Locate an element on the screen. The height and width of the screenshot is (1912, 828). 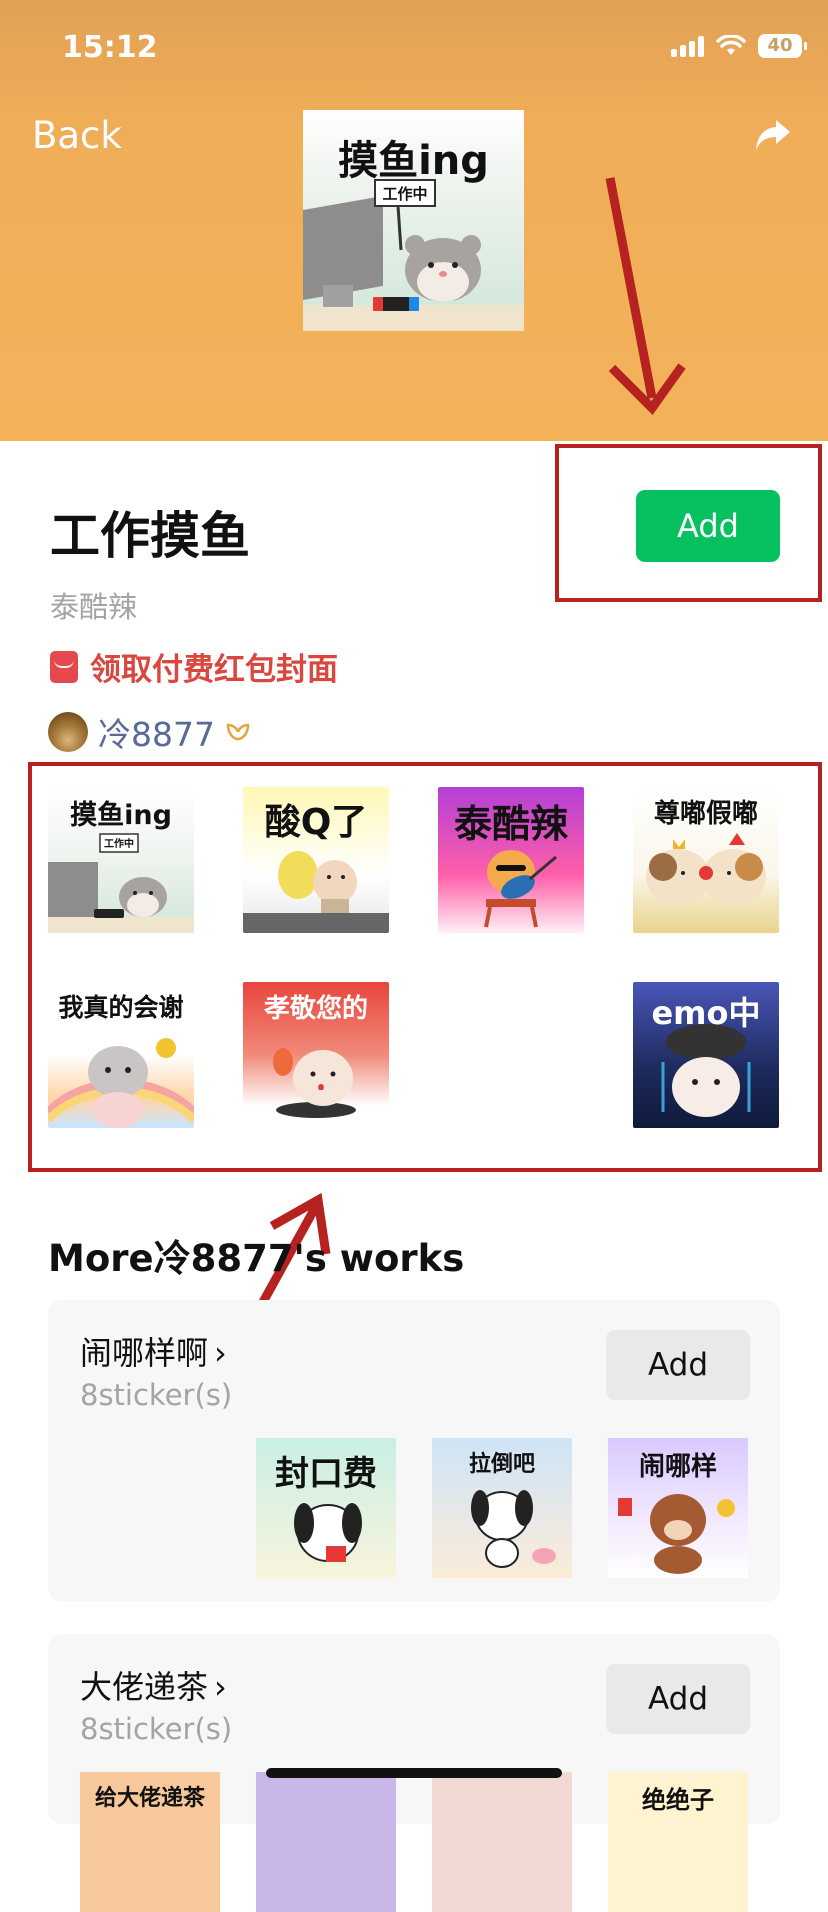
creator-badge-icon is located at coordinates (238, 732).